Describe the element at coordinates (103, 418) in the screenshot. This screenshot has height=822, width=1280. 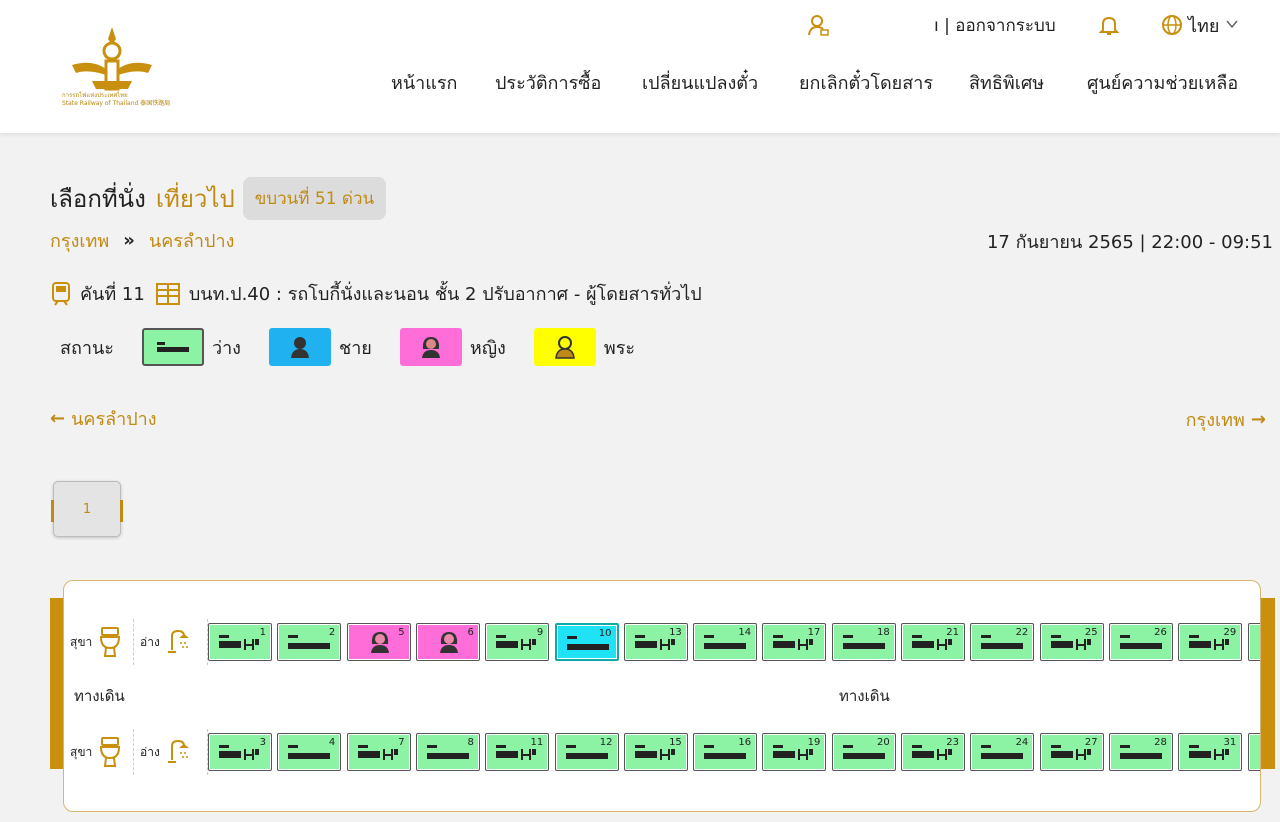
I see `direction-left-link: ← นครลำปาง` at that location.